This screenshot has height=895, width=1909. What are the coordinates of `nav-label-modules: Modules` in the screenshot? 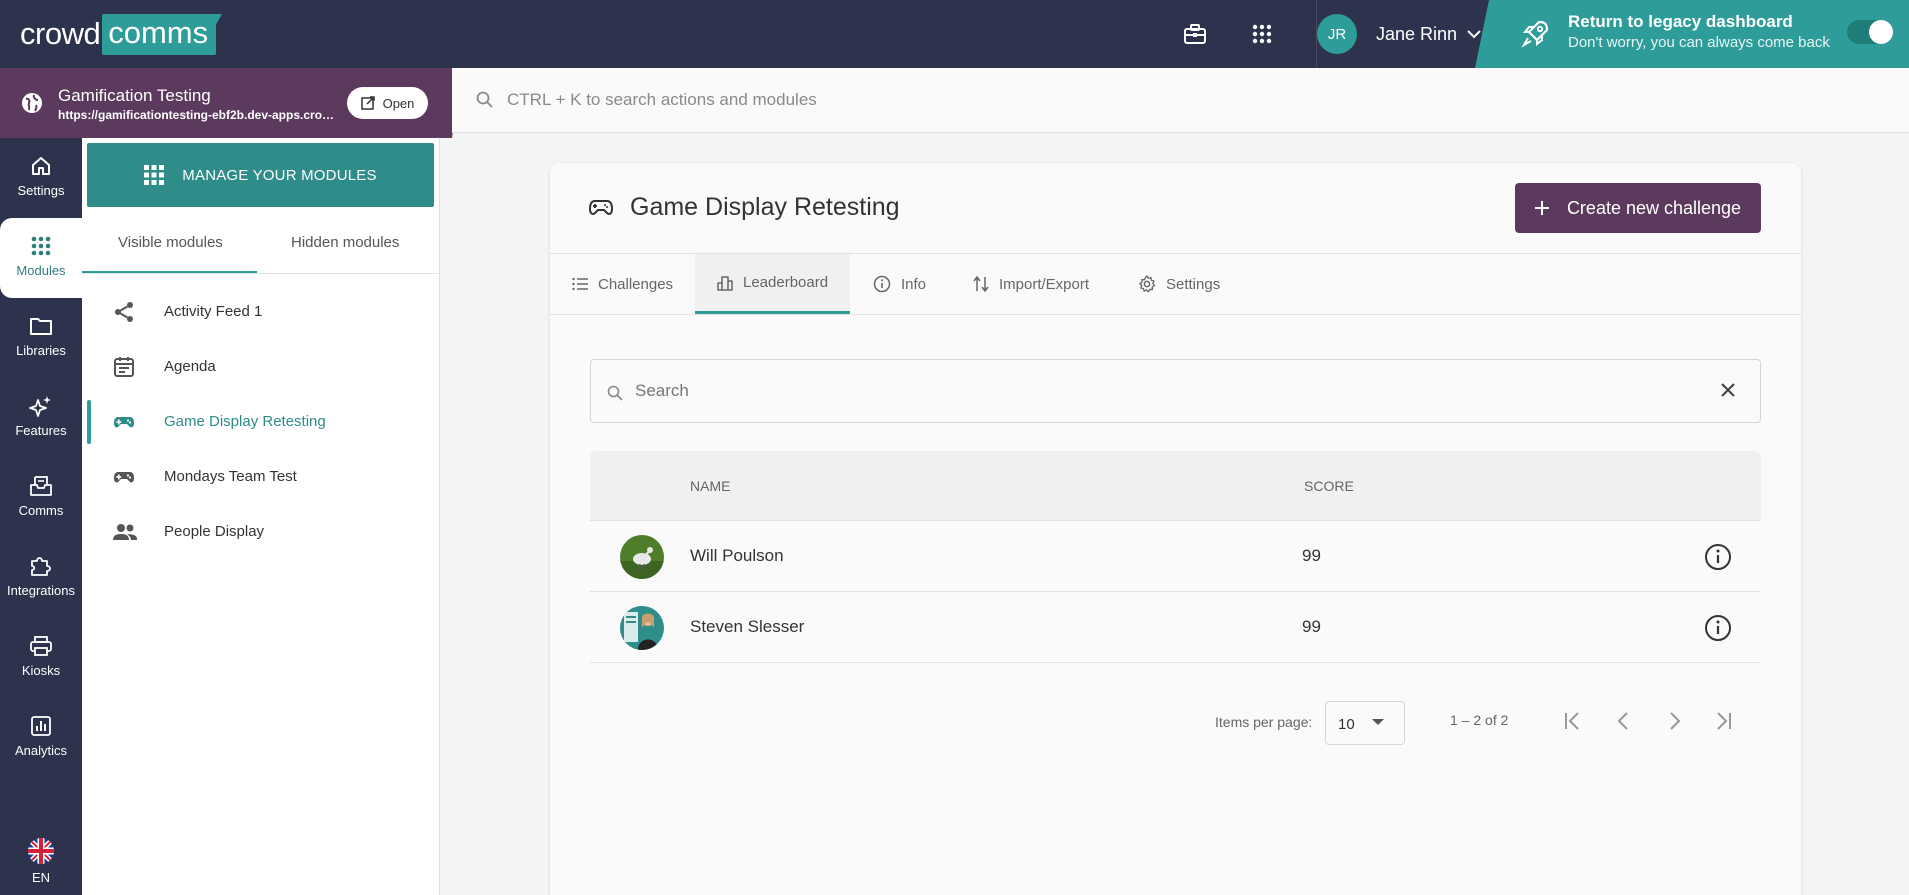 It's located at (41, 270).